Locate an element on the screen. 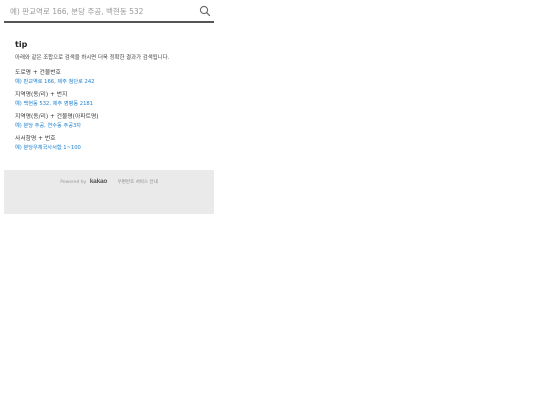  tip-item-po-box: 사서함명 + 번호 예) 분당우체국사서함 1~100 is located at coordinates (112, 143).